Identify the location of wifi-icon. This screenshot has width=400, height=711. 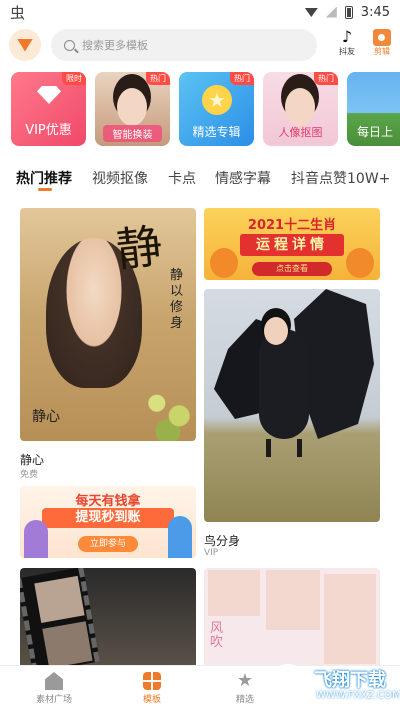
(311, 12).